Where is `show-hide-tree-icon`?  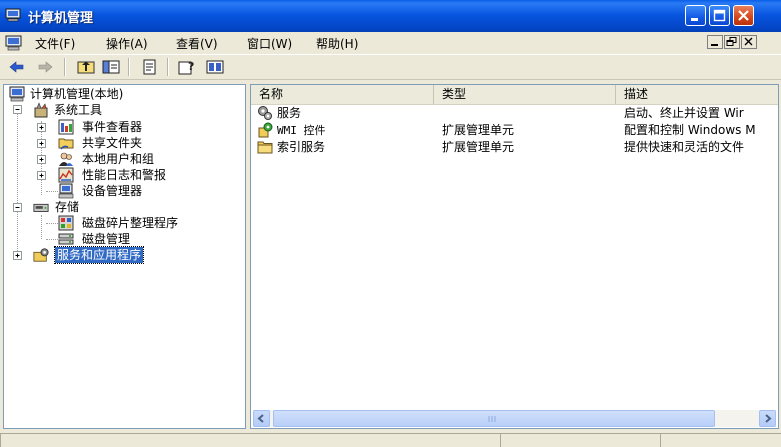 show-hide-tree-icon is located at coordinates (111, 67).